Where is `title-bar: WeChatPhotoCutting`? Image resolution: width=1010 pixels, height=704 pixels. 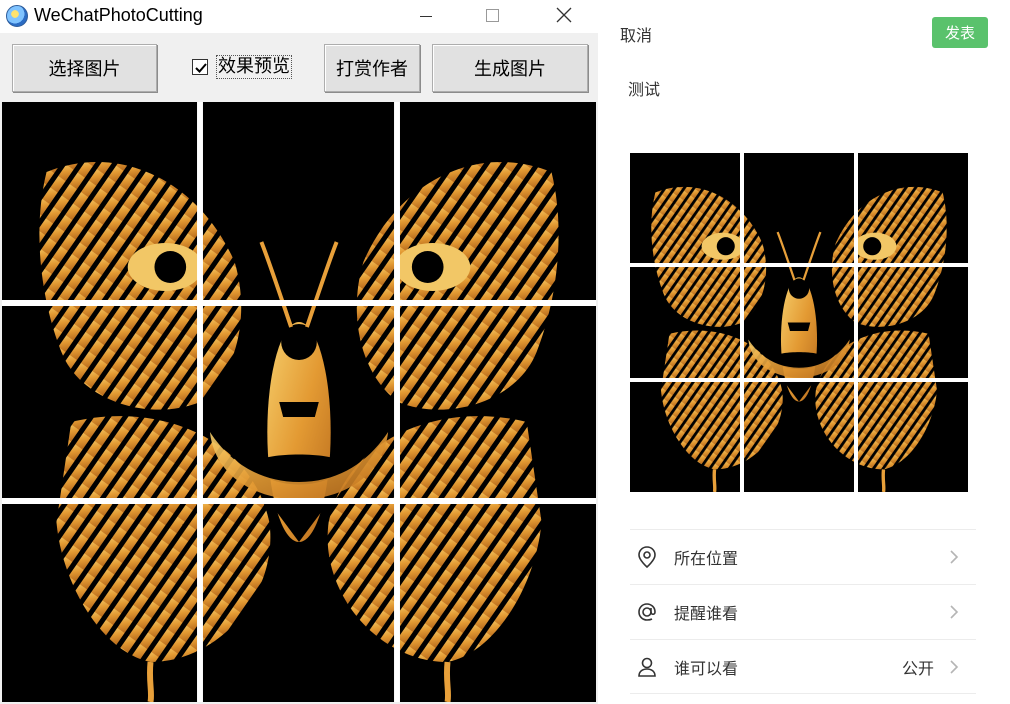 title-bar: WeChatPhotoCutting is located at coordinates (299, 16).